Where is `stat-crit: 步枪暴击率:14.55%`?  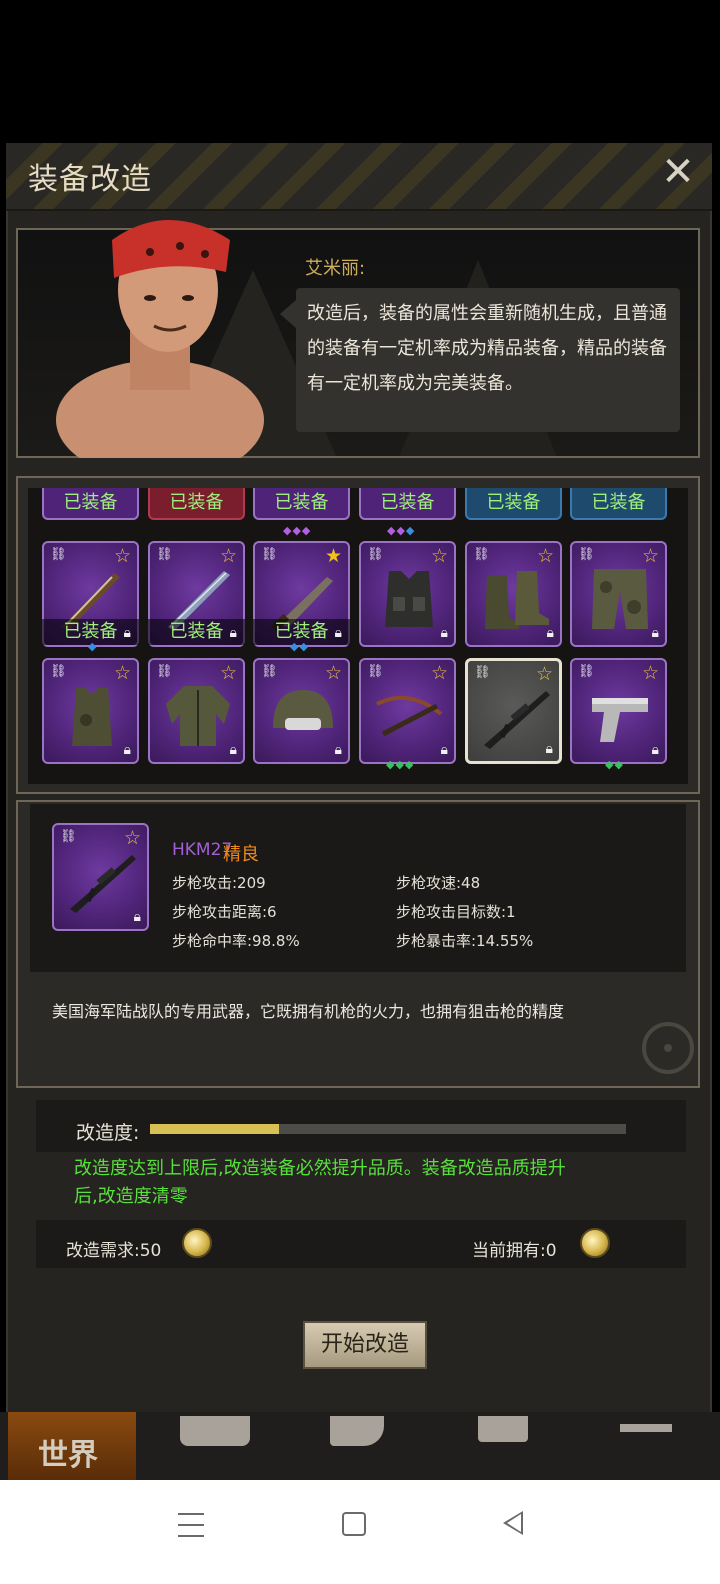
stat-crit: 步枪暴击率:14.55% is located at coordinates (465, 941).